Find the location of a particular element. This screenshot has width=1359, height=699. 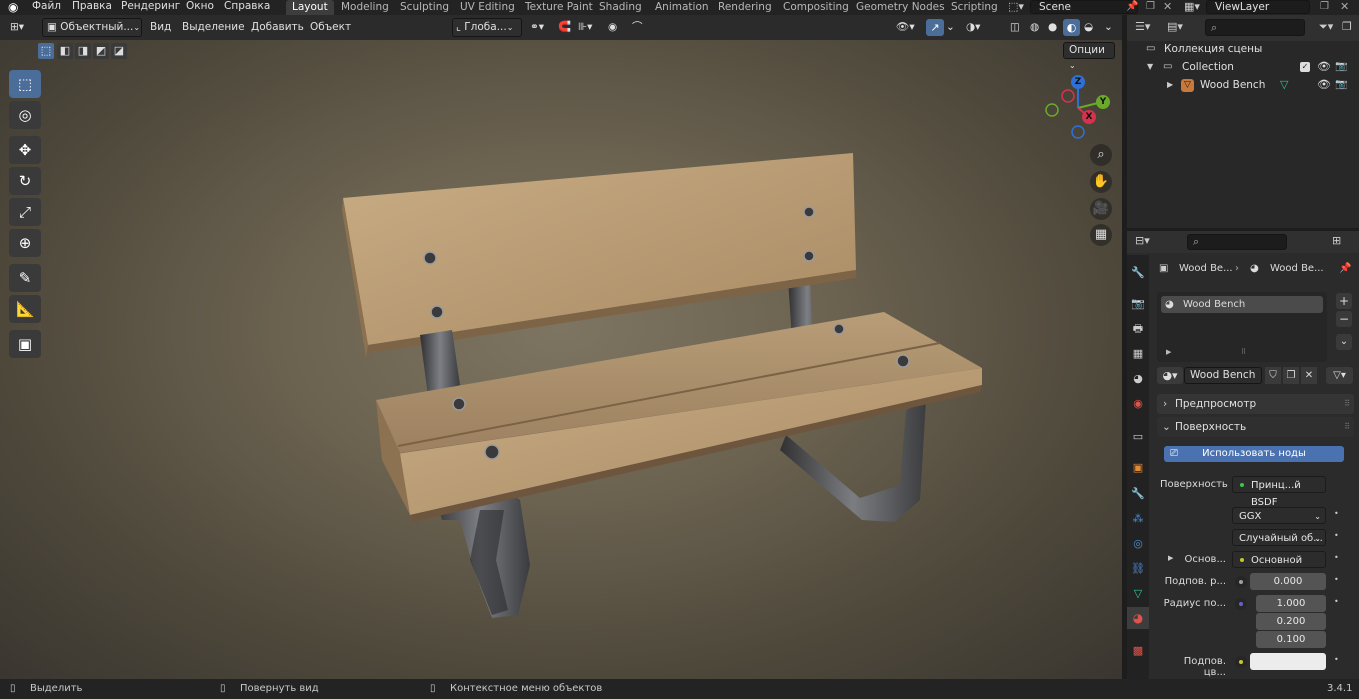

render-tab-icon: 📷 is located at coordinates (1138, 304).